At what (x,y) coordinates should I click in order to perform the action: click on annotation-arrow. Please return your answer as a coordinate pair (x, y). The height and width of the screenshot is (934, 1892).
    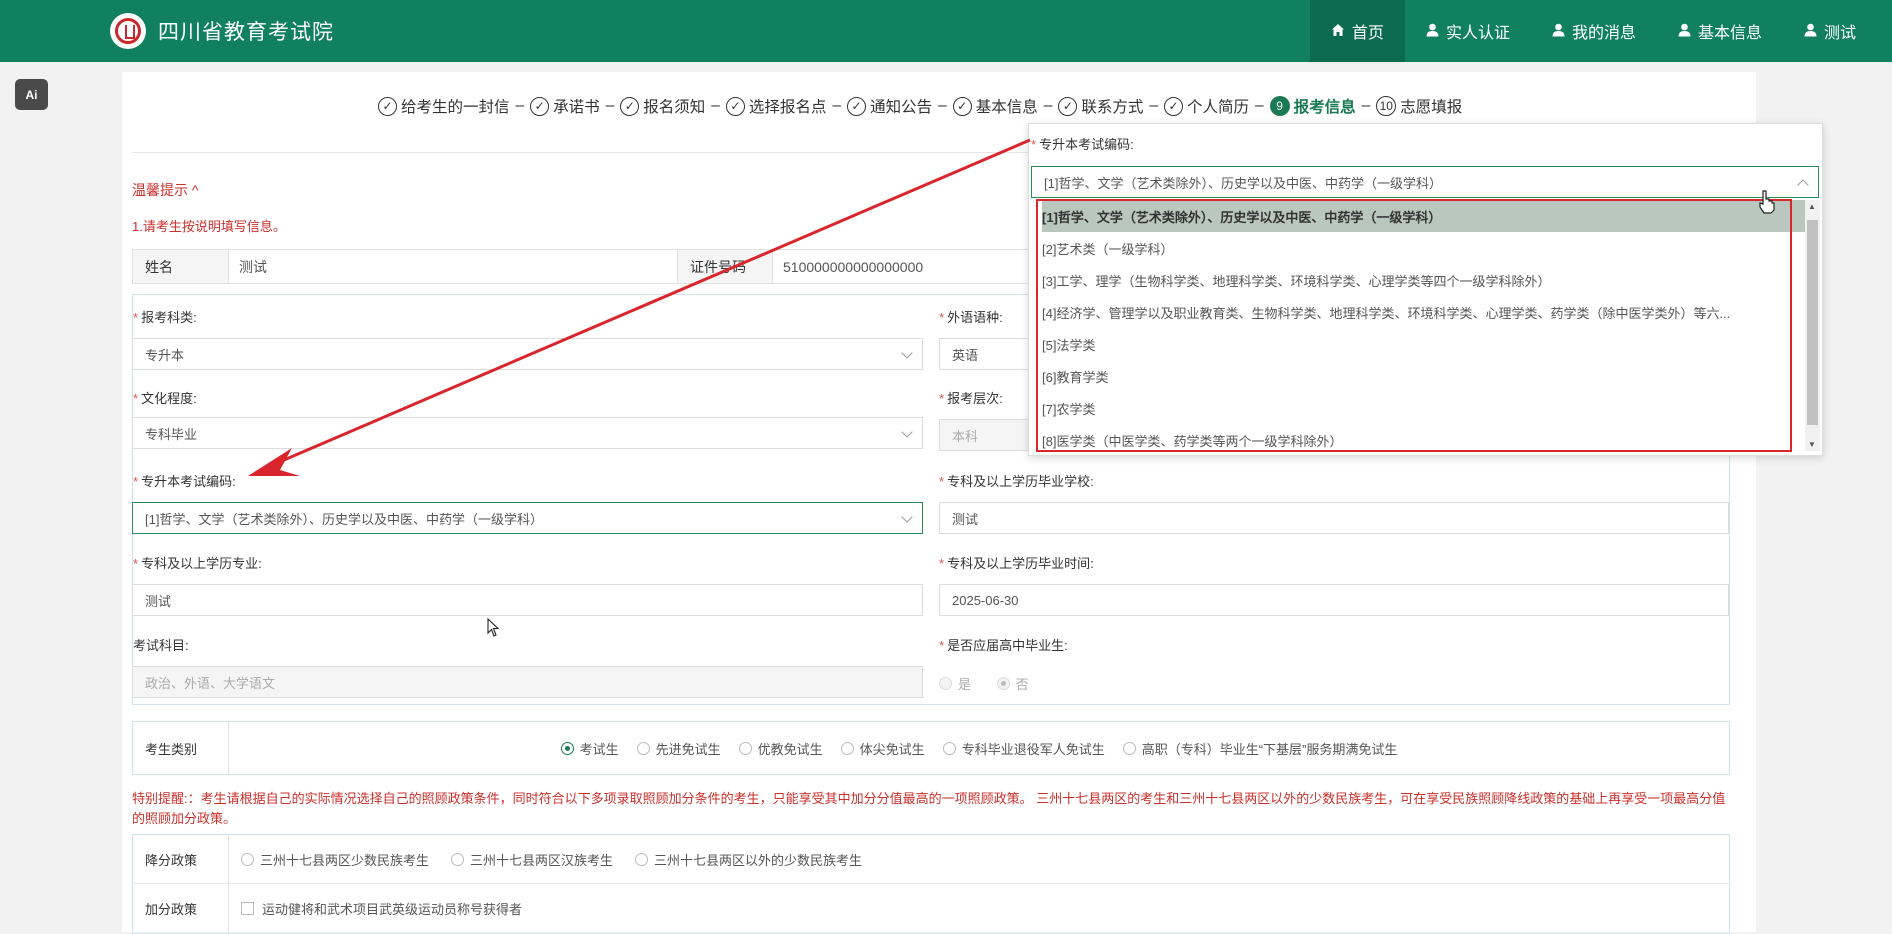
    Looking at the image, I should click on (639, 307).